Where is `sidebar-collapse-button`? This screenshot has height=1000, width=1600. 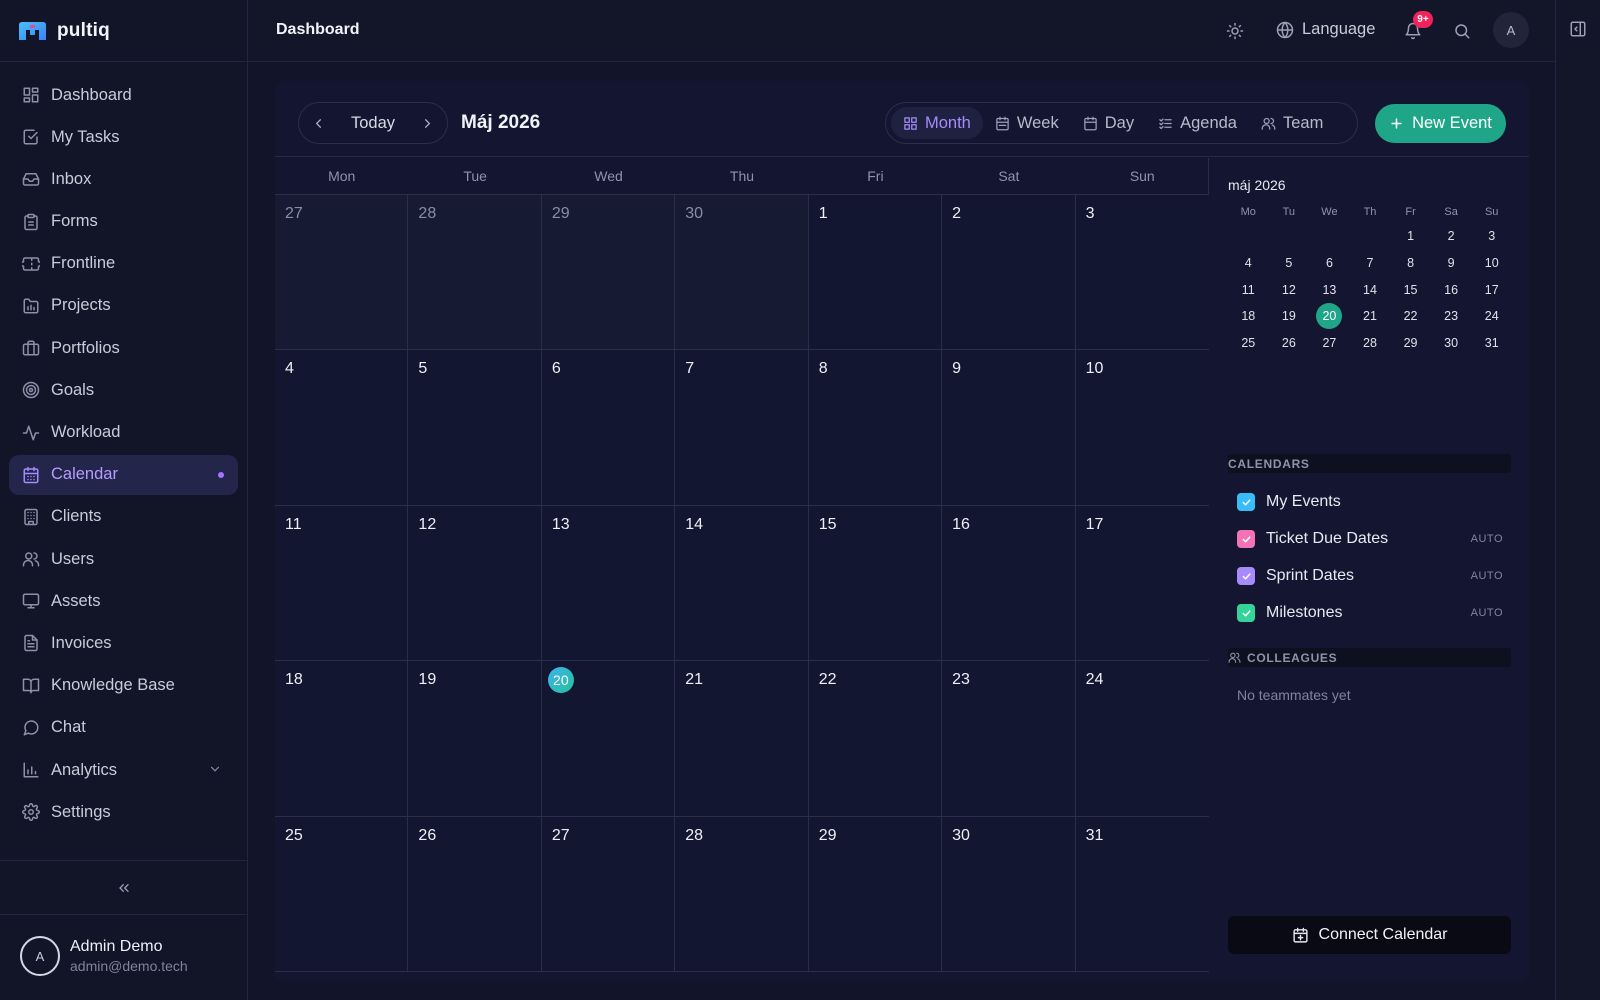 sidebar-collapse-button is located at coordinates (124, 887).